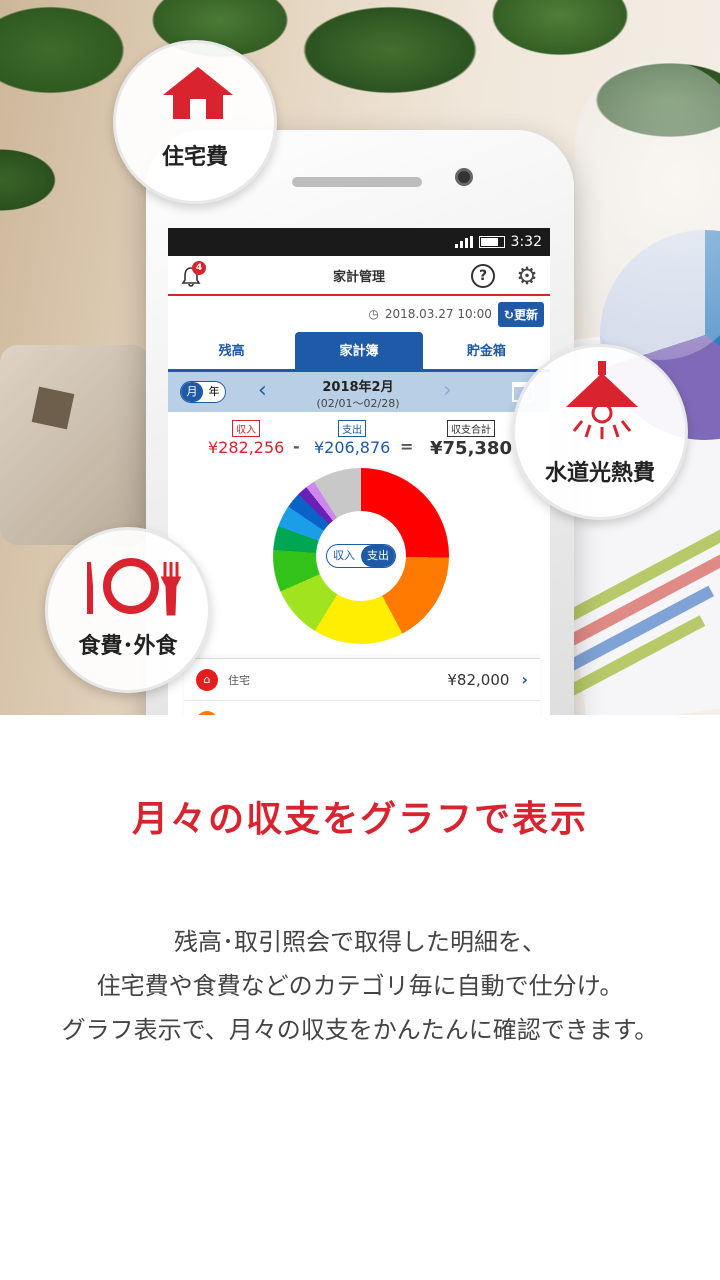  I want to click on app-header: 4 家計管理 ? ⚙, so click(359, 276).